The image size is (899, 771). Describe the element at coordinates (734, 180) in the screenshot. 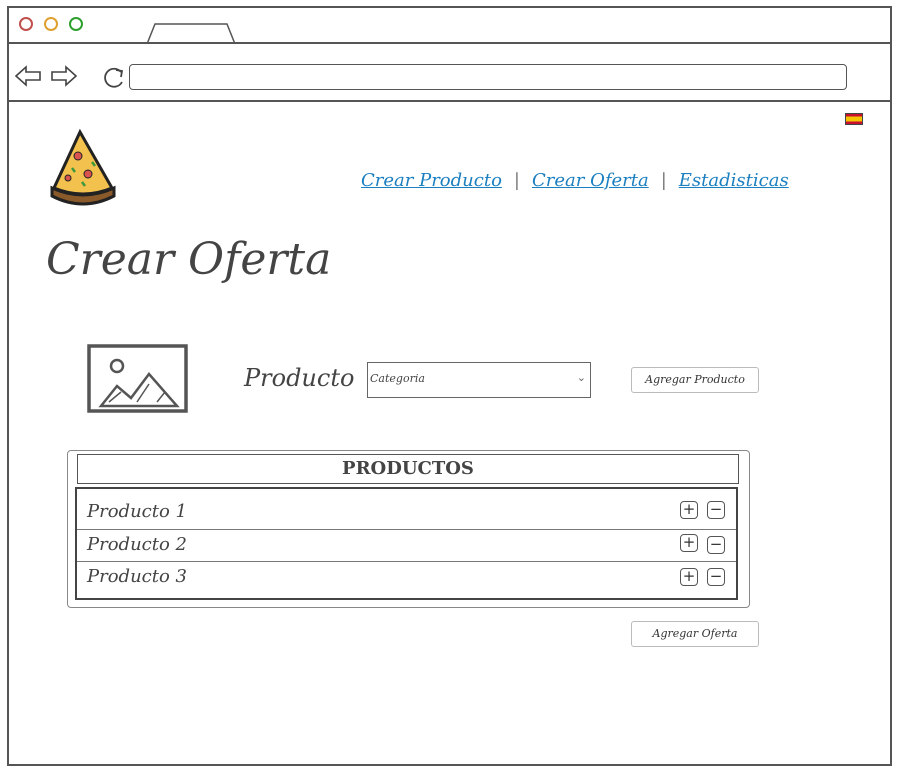

I see `nav-estadisticas: Estadisticas` at that location.